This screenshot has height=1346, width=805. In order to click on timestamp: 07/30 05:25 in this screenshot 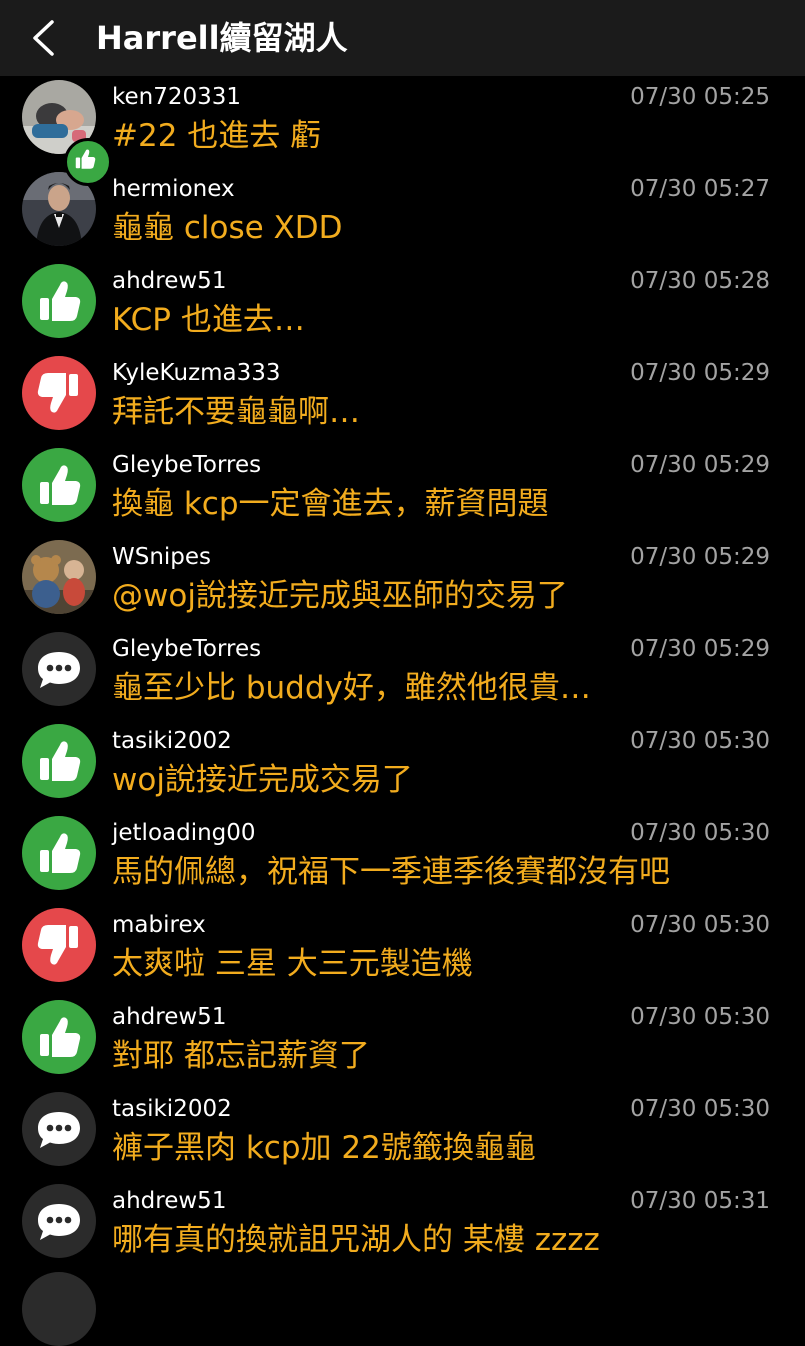, I will do `click(700, 97)`.